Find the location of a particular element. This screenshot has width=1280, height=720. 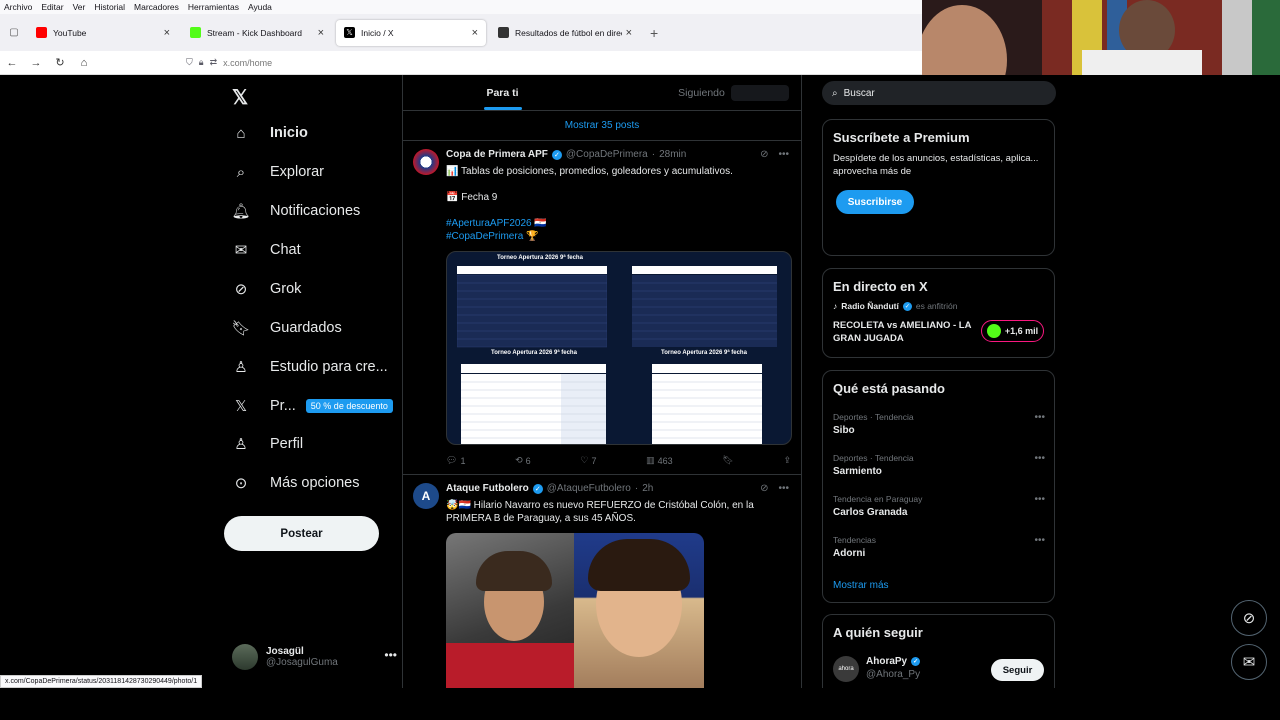

browser-tab-youtube: YouTube × is located at coordinates (103, 33).